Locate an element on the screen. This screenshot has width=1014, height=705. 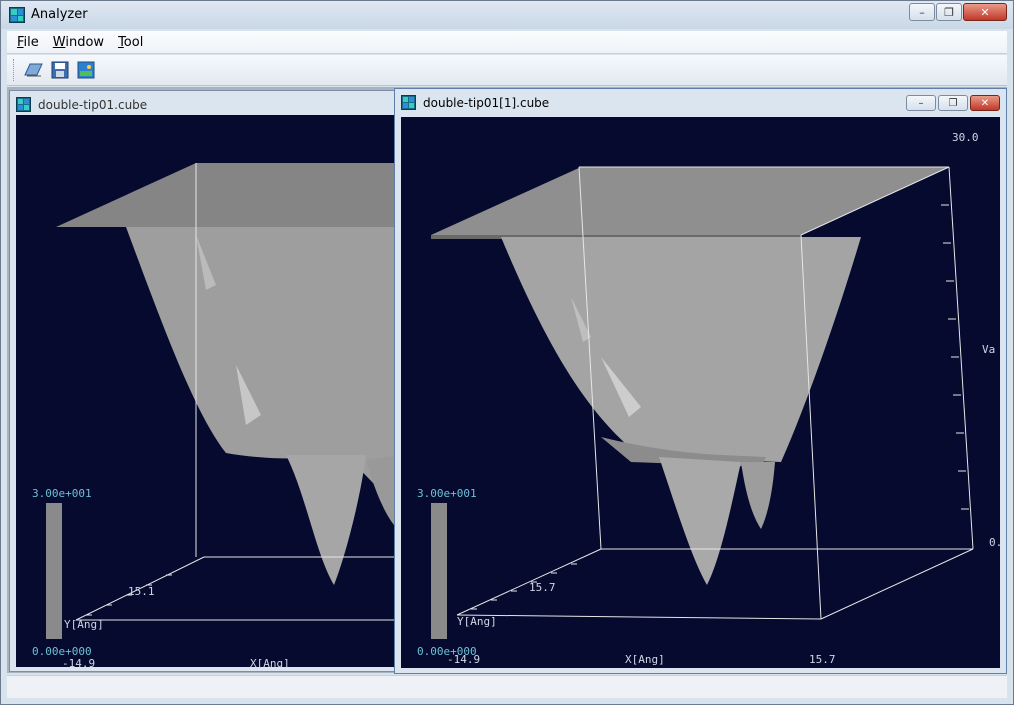
image-icon is located at coordinates (86, 70).